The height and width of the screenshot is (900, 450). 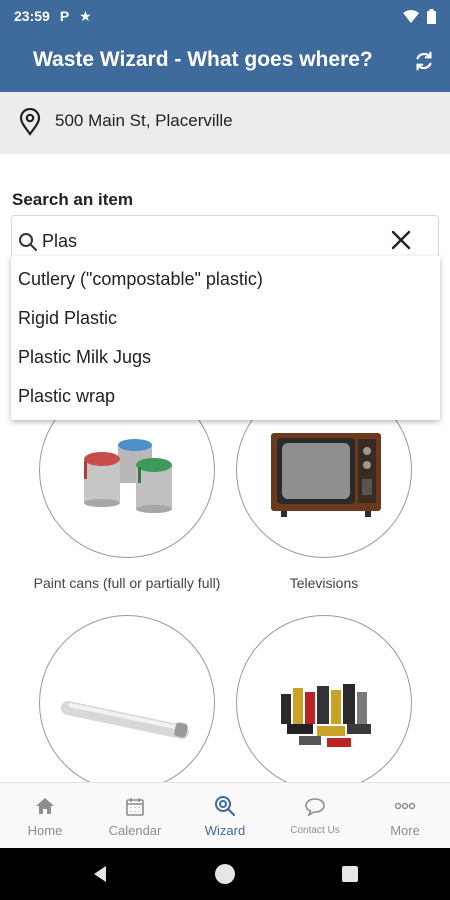 What do you see at coordinates (64, 16) in the screenshot?
I see `parking-icon: P` at bounding box center [64, 16].